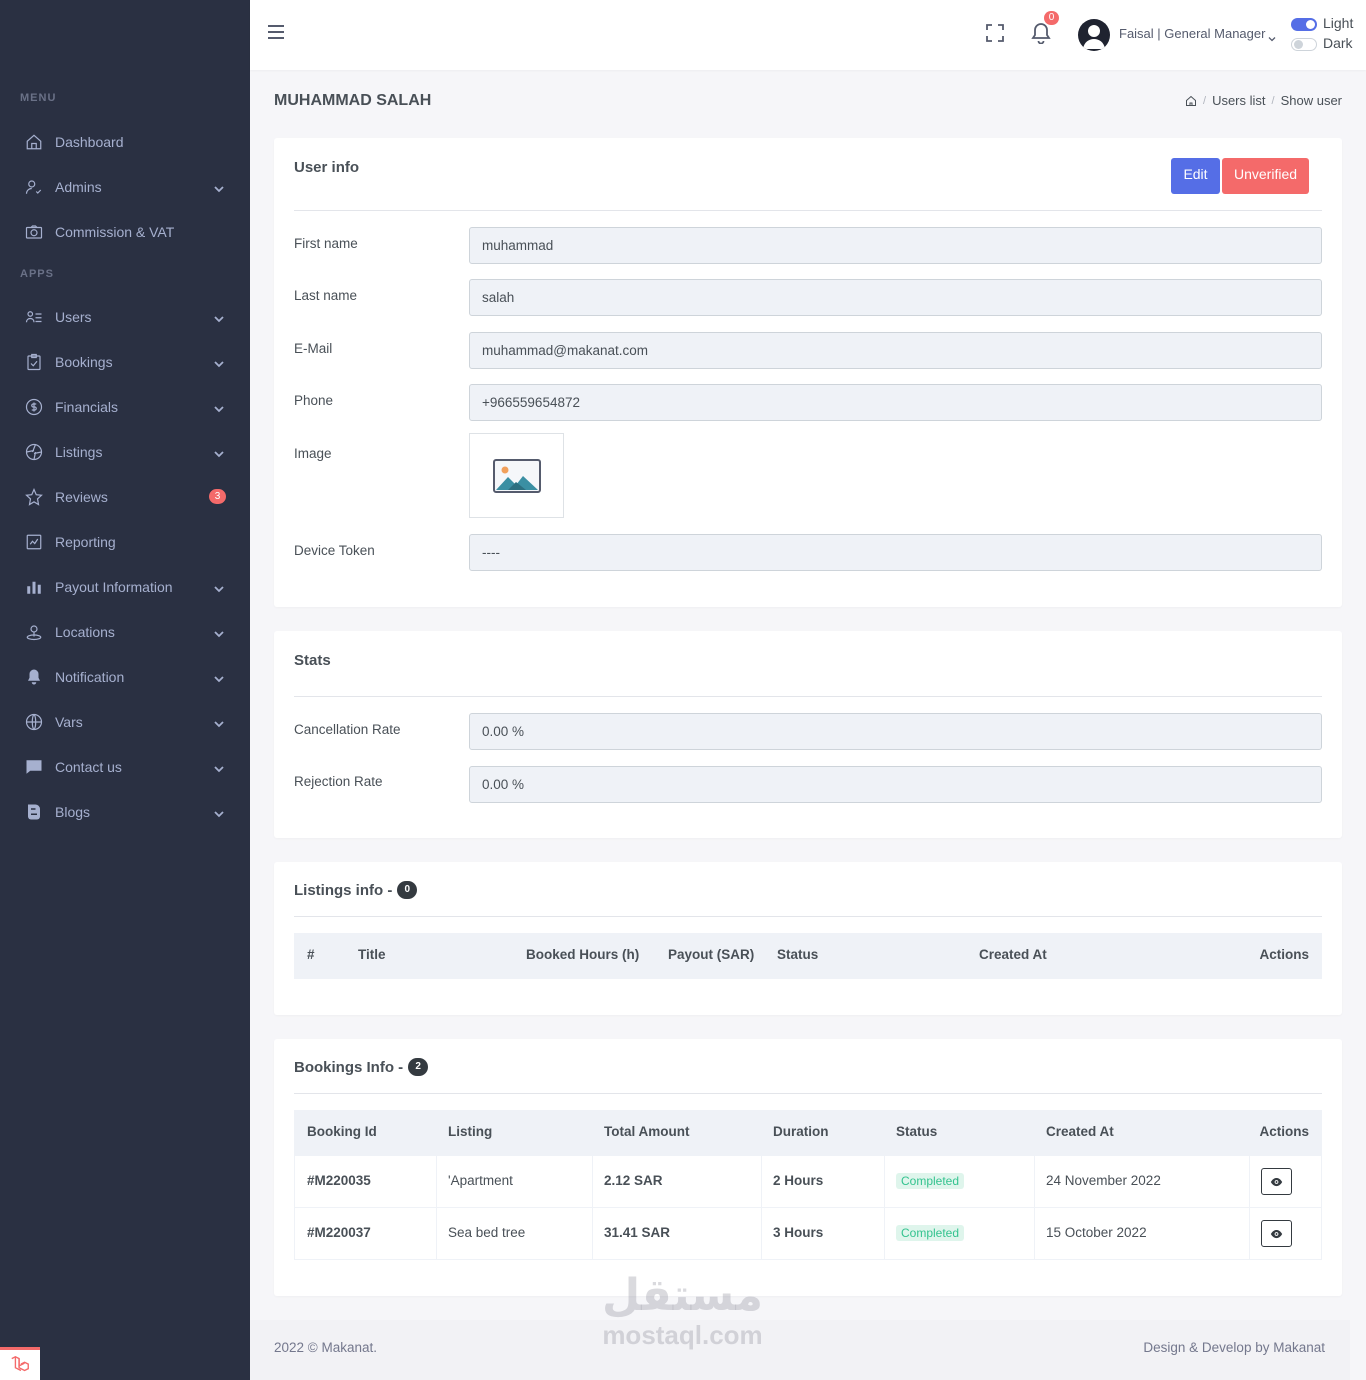  Describe the element at coordinates (1265, 176) in the screenshot. I see `unverified-button: Unverified` at that location.